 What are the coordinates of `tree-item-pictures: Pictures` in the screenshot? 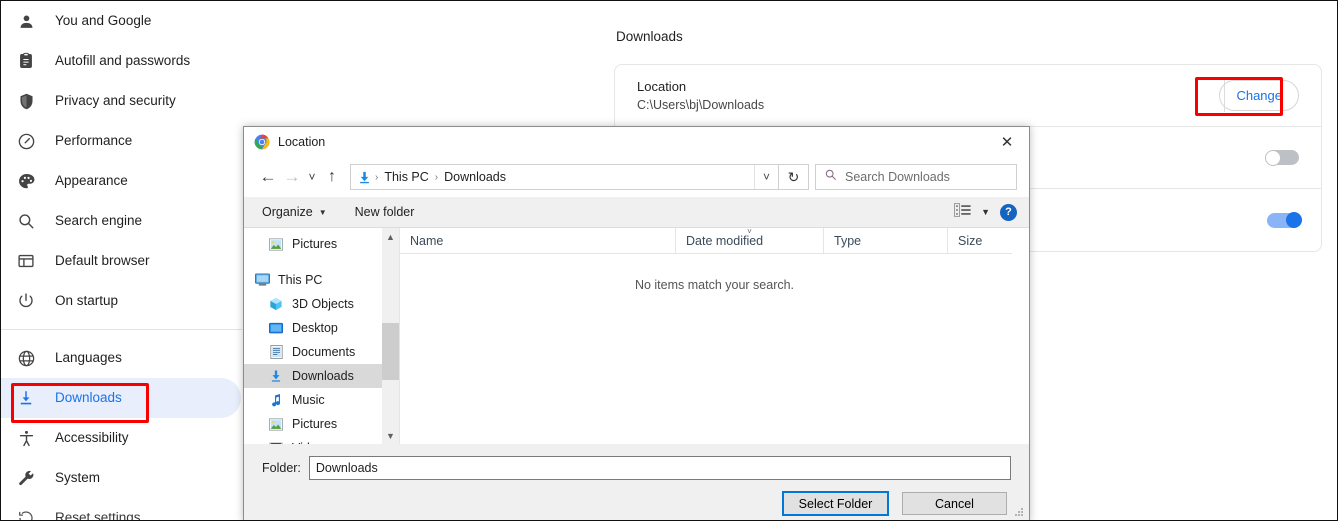 It's located at (321, 424).